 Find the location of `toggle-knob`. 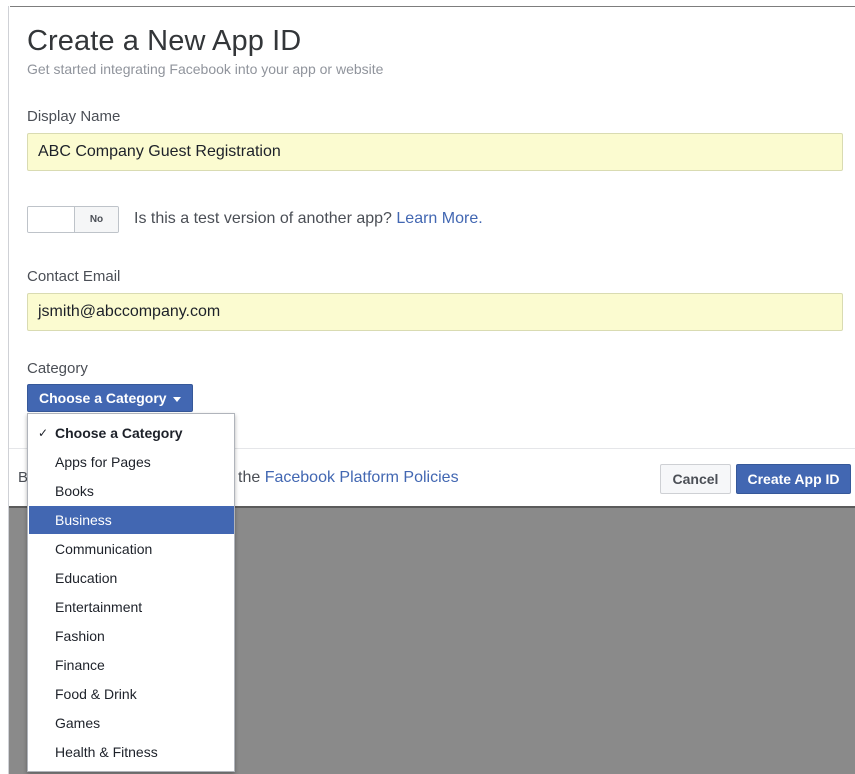

toggle-knob is located at coordinates (51, 219).